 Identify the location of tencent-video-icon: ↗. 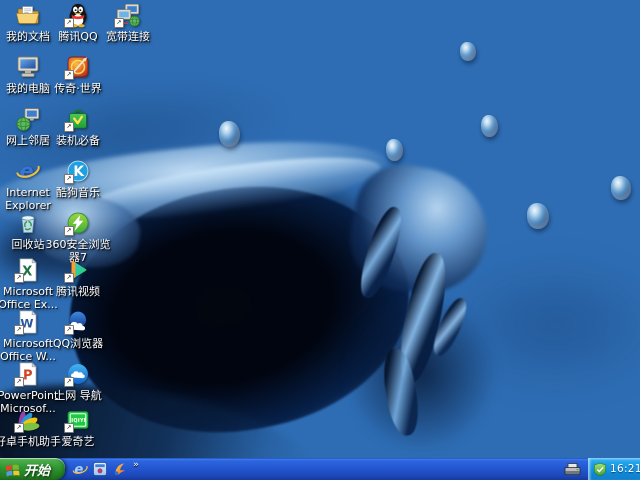
(77, 270).